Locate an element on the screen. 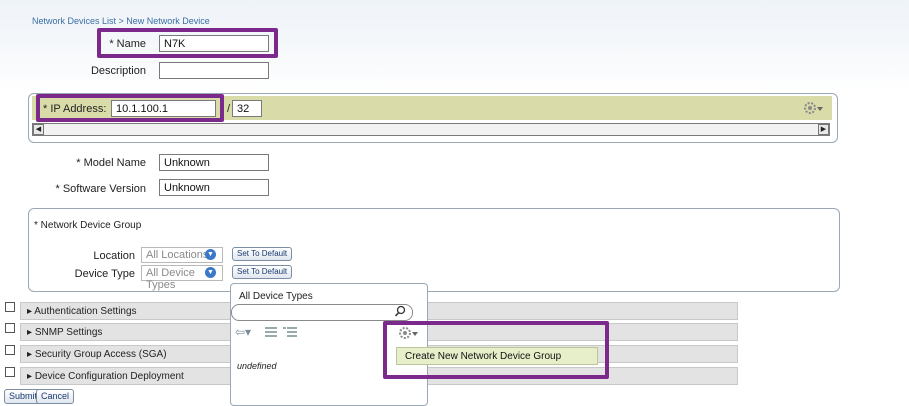 This screenshot has height=406, width=909. device-config-checkbox is located at coordinates (10, 372).